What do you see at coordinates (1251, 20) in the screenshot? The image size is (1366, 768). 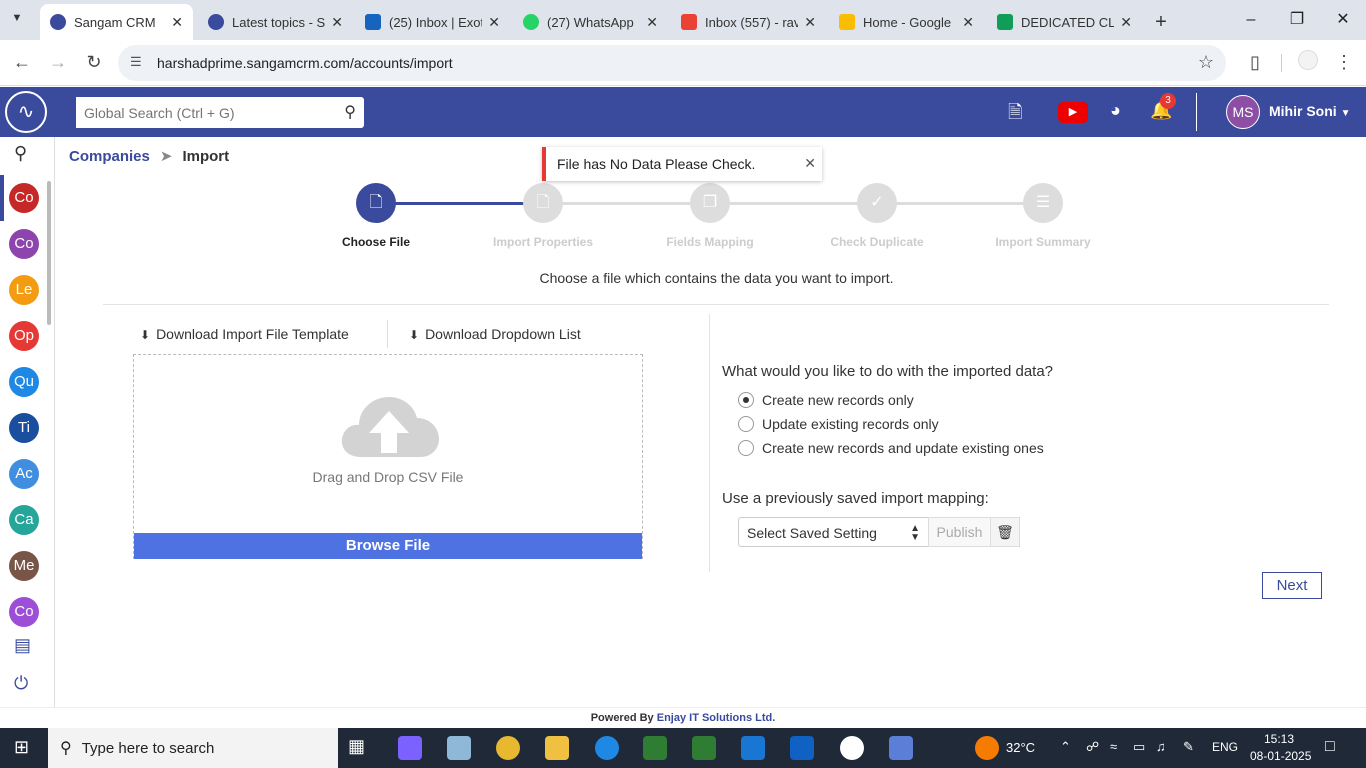 I see `minimize-button: –` at bounding box center [1251, 20].